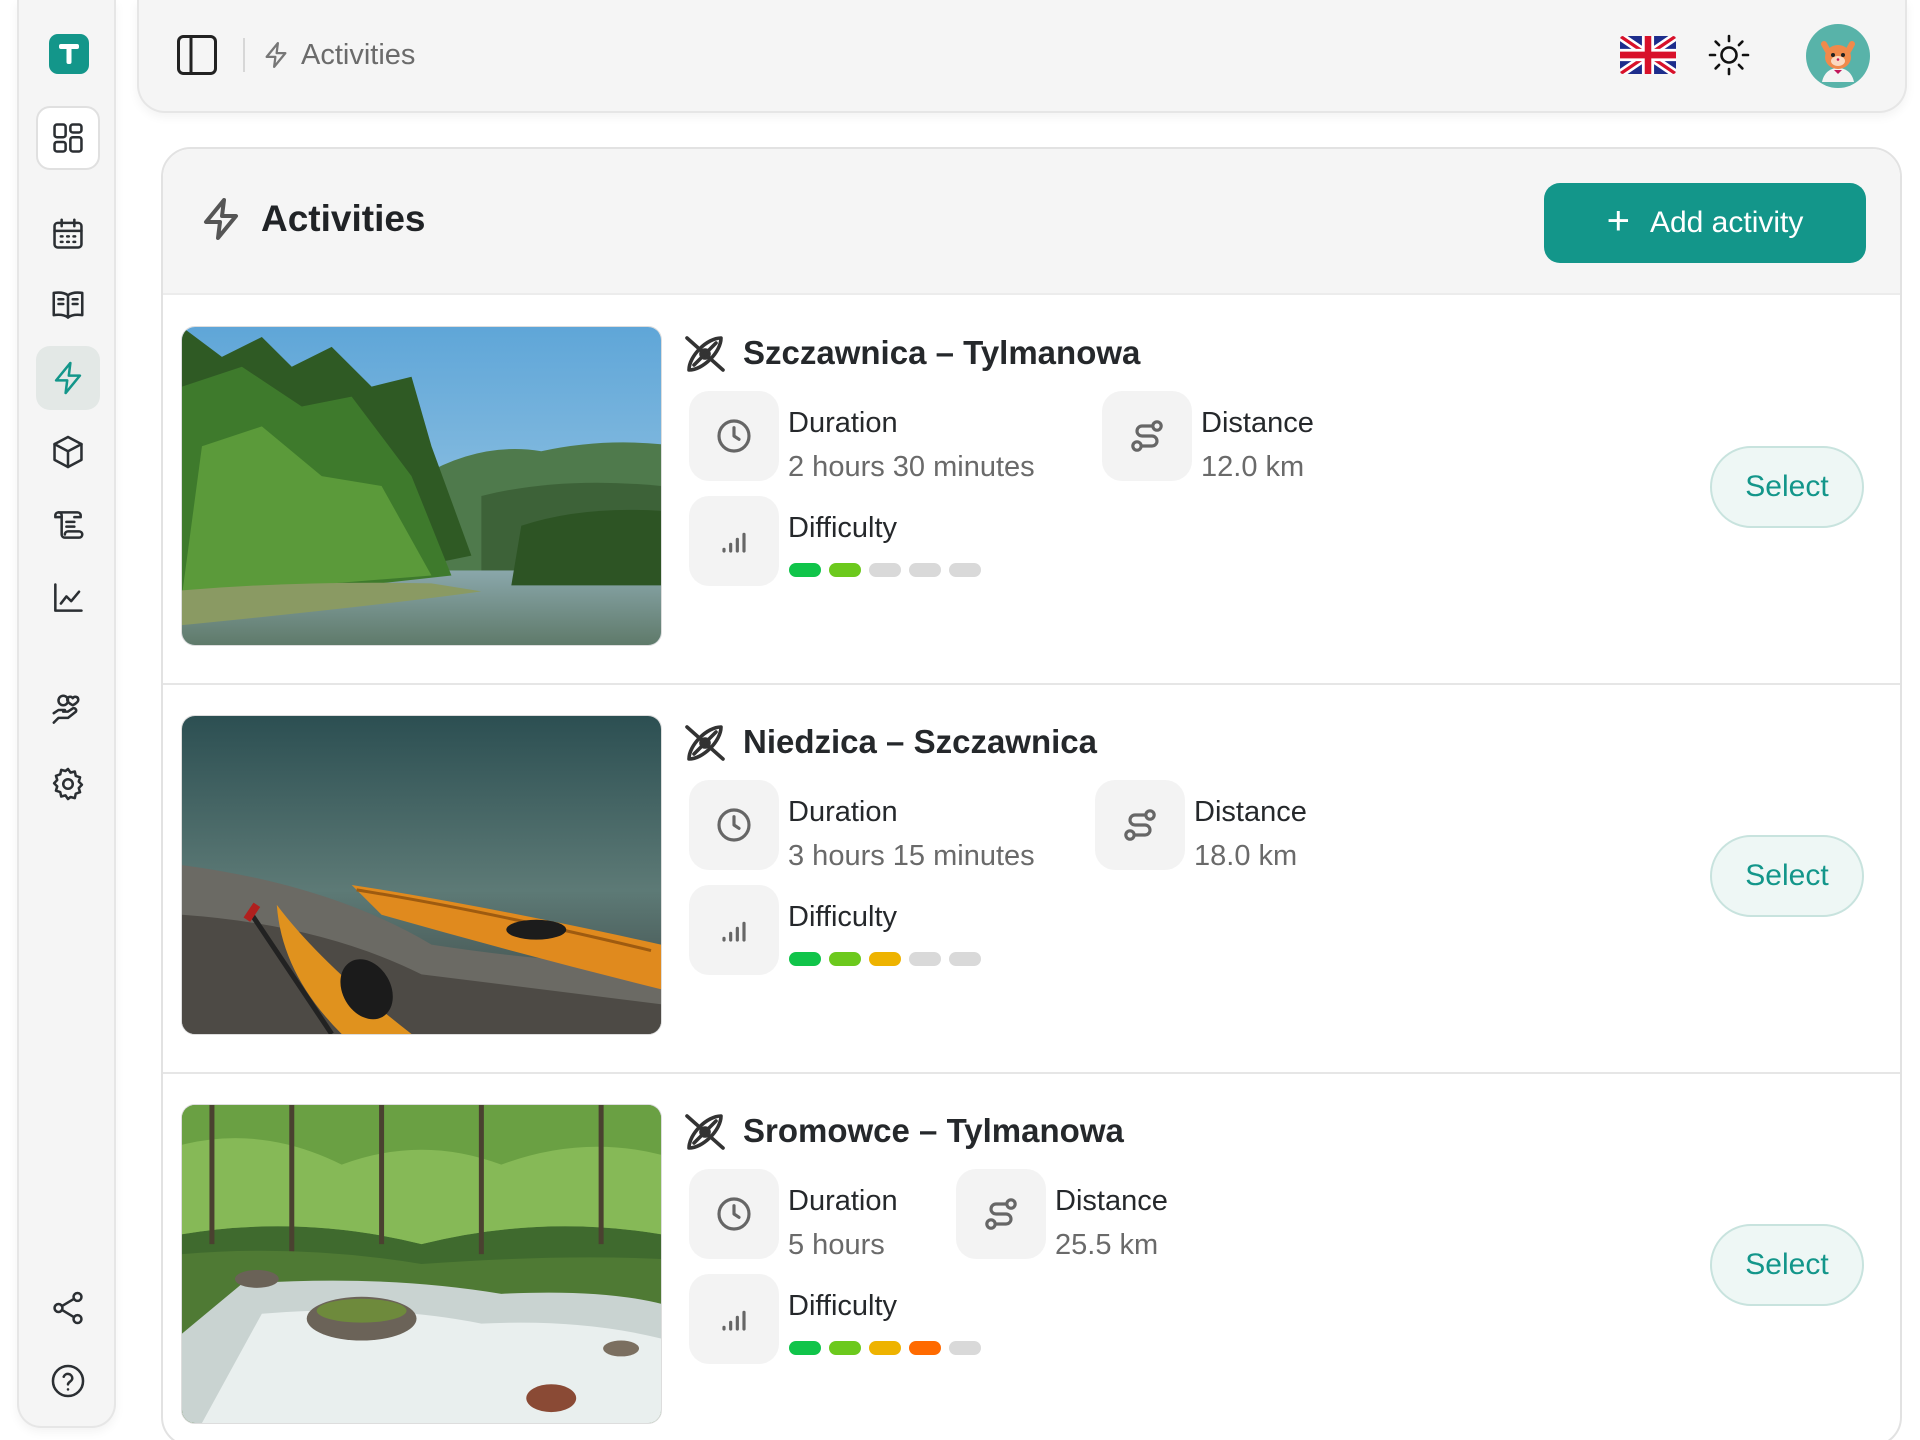  Describe the element at coordinates (911, 856) in the screenshot. I see `duration-value: 3 hours 15 minutes` at that location.